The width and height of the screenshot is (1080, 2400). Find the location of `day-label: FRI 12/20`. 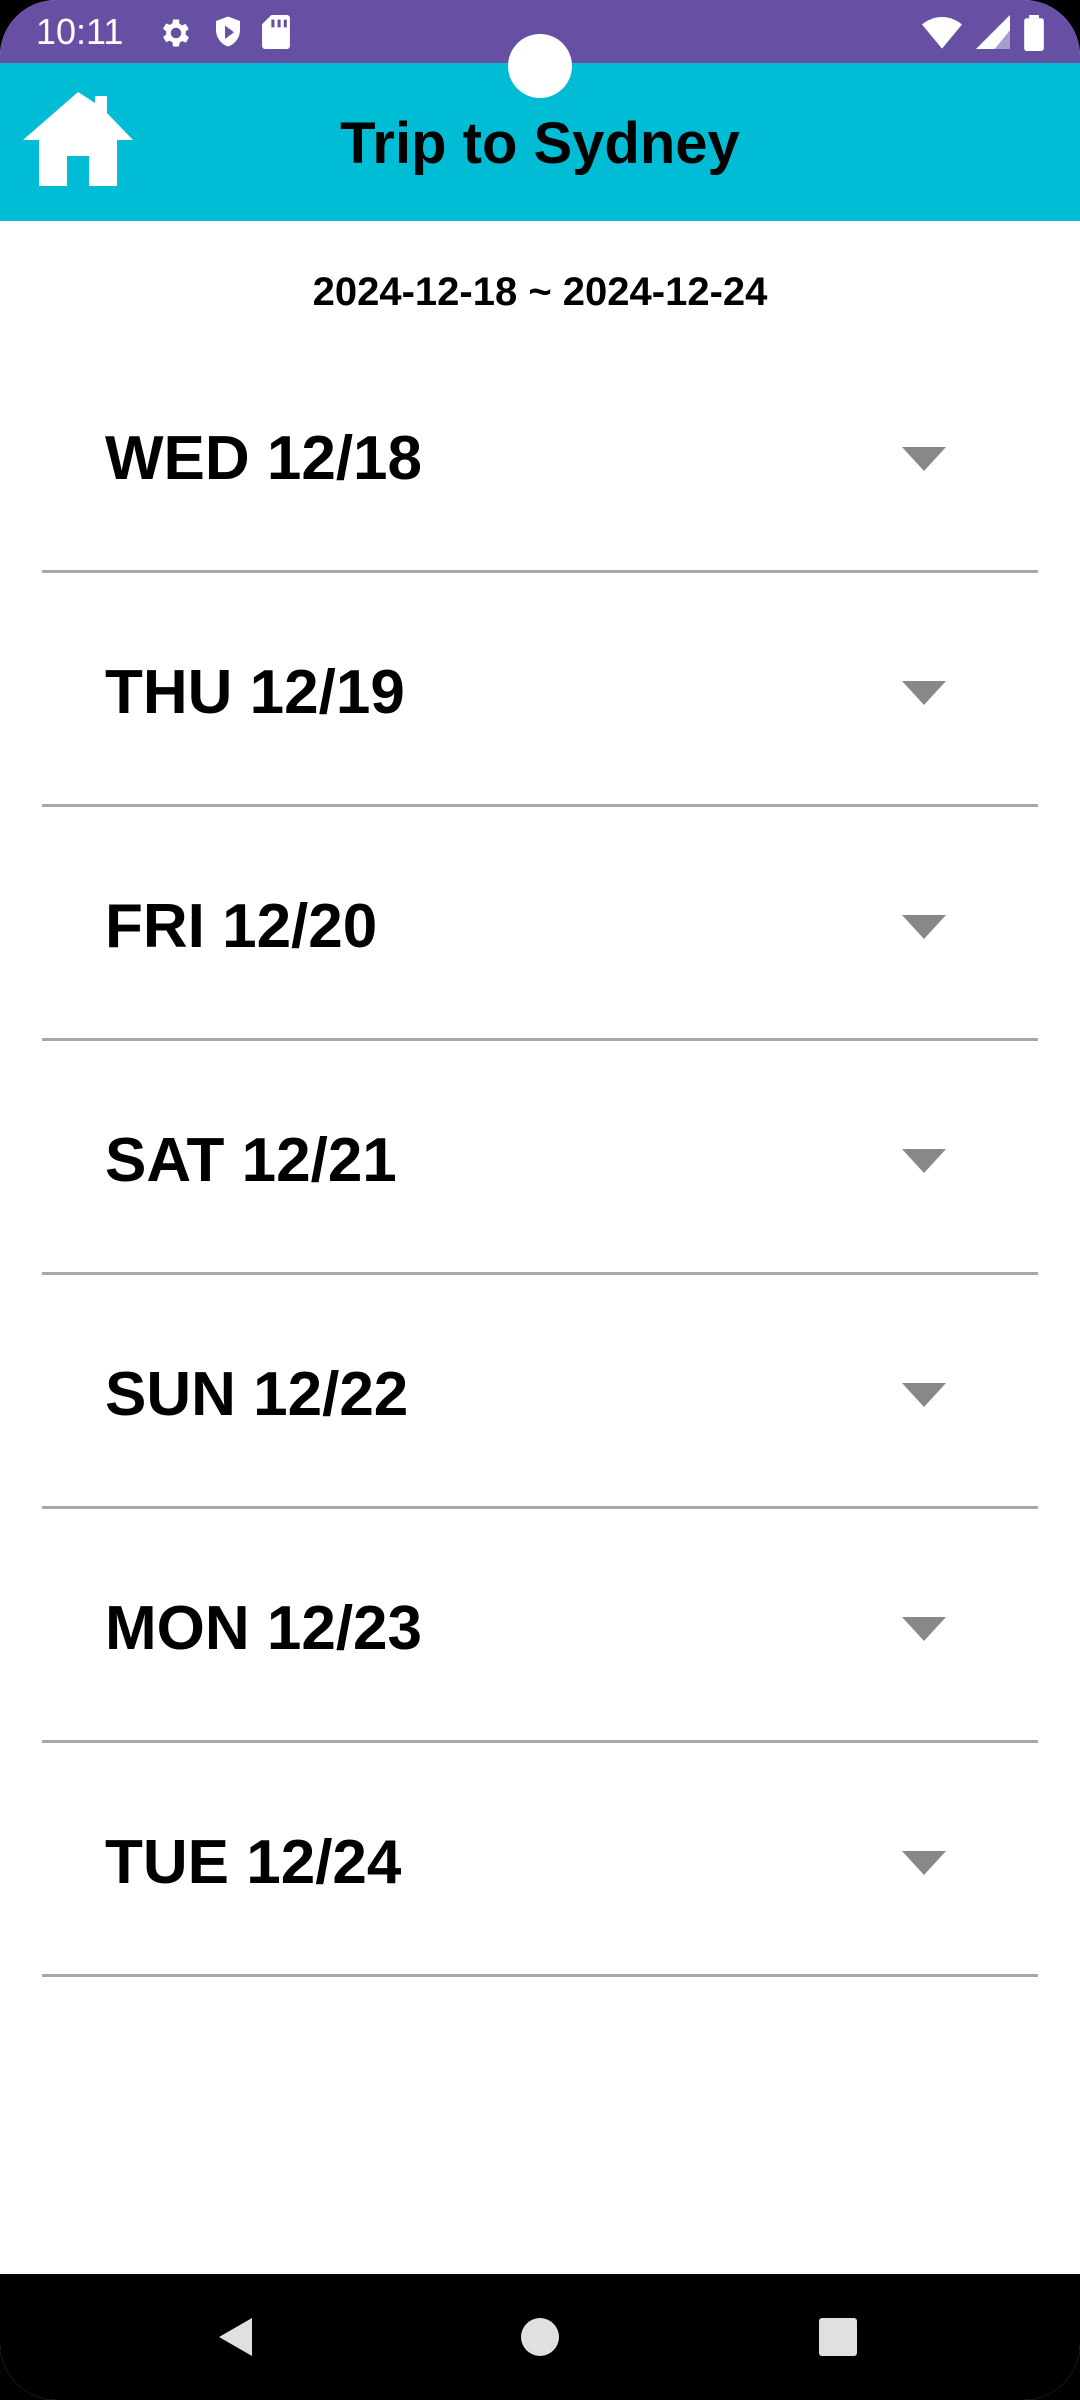

day-label: FRI 12/20 is located at coordinates (241, 926).